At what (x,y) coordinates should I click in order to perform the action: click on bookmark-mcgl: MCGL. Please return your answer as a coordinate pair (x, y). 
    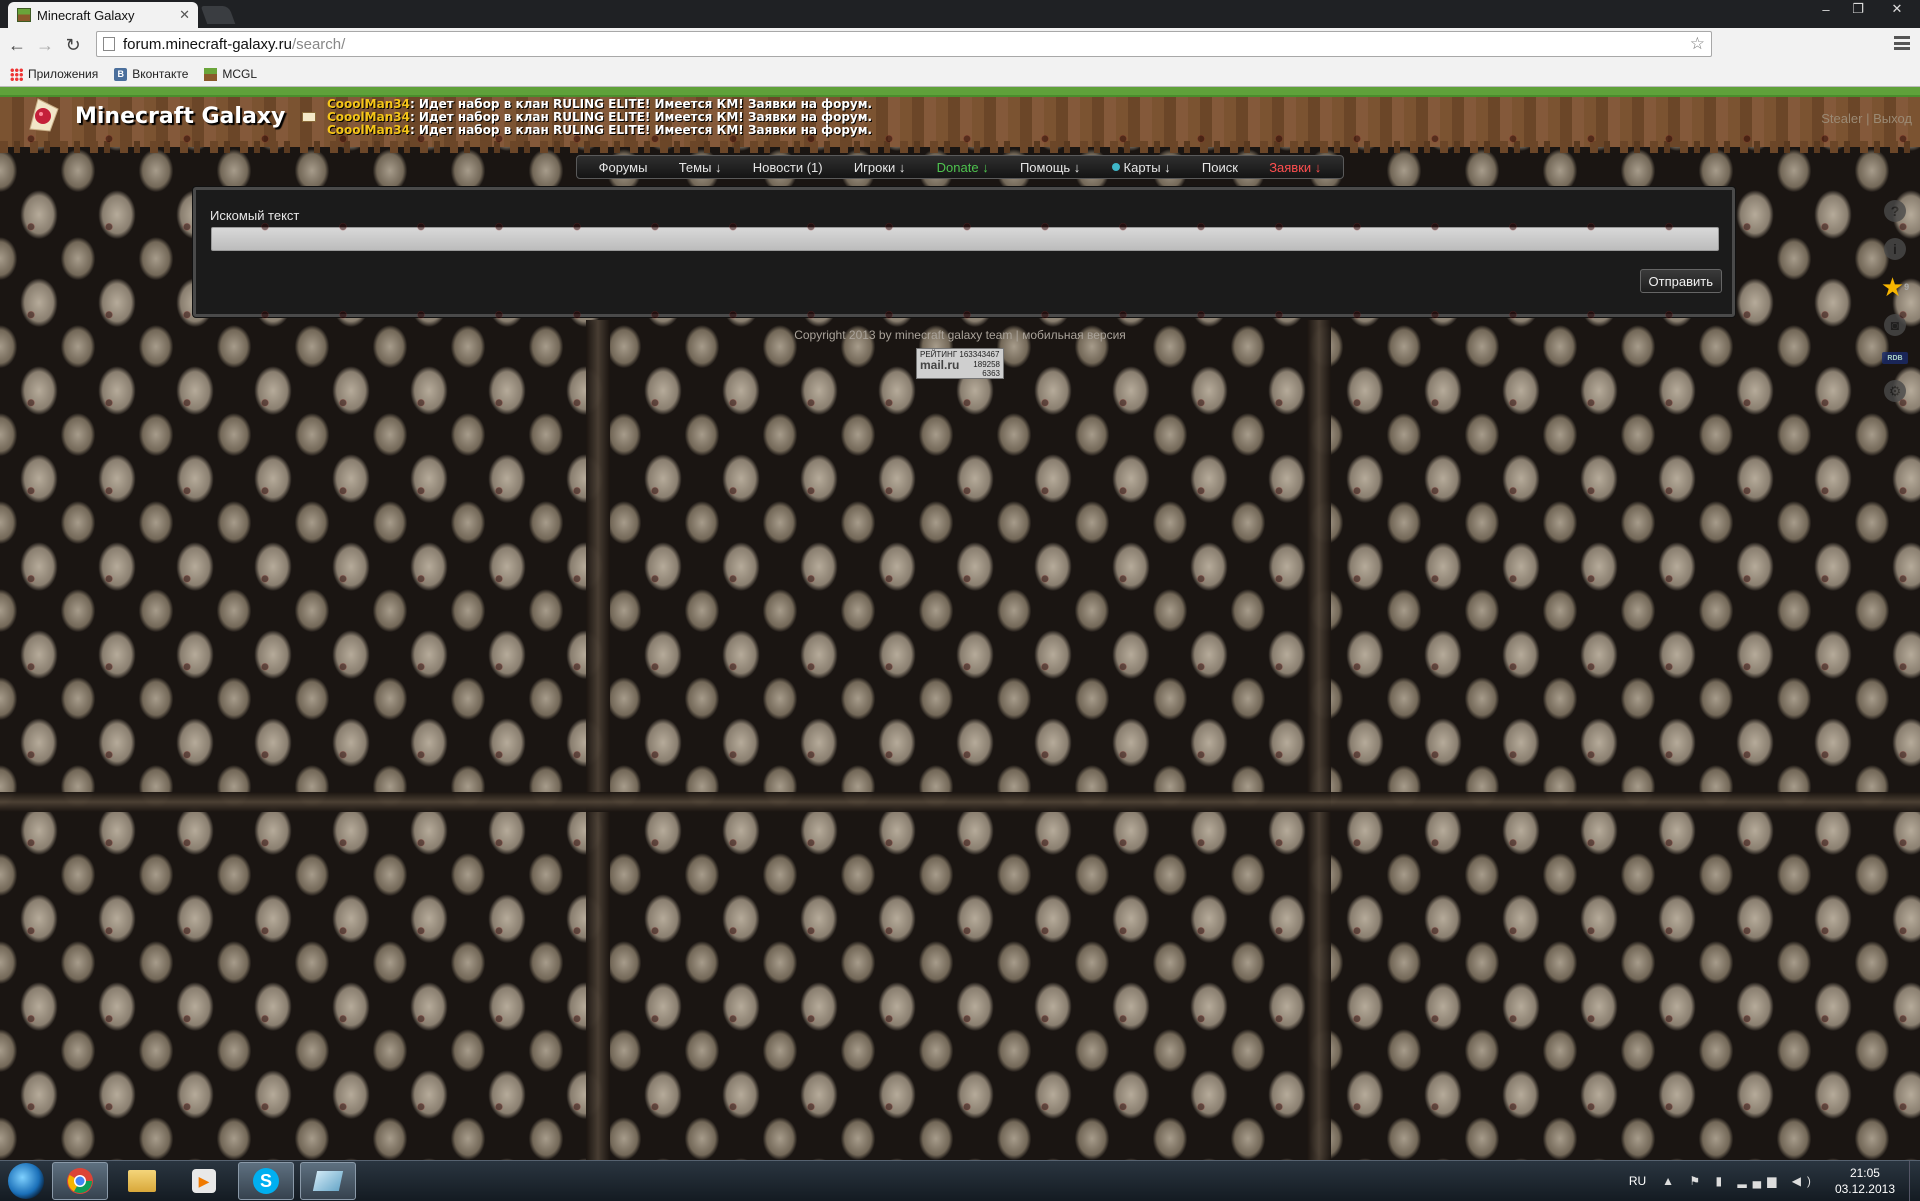
    Looking at the image, I should click on (230, 74).